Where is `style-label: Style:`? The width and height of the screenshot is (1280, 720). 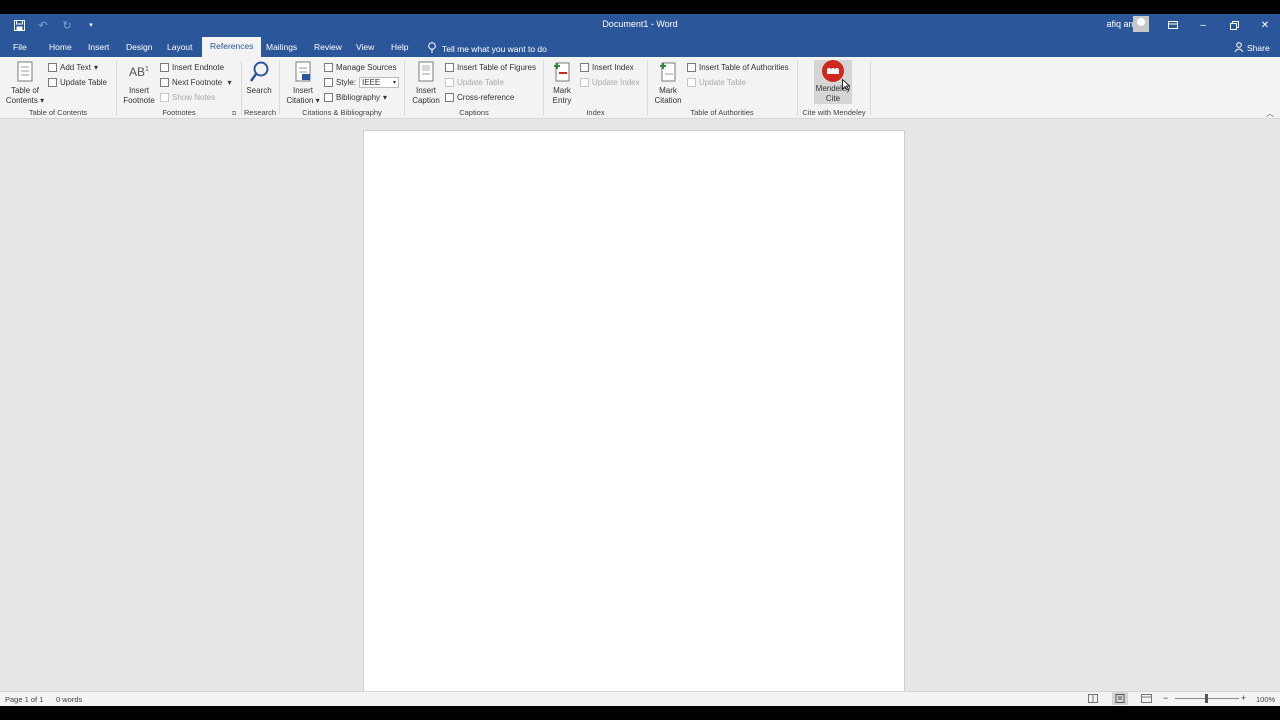
style-label: Style: is located at coordinates (346, 82).